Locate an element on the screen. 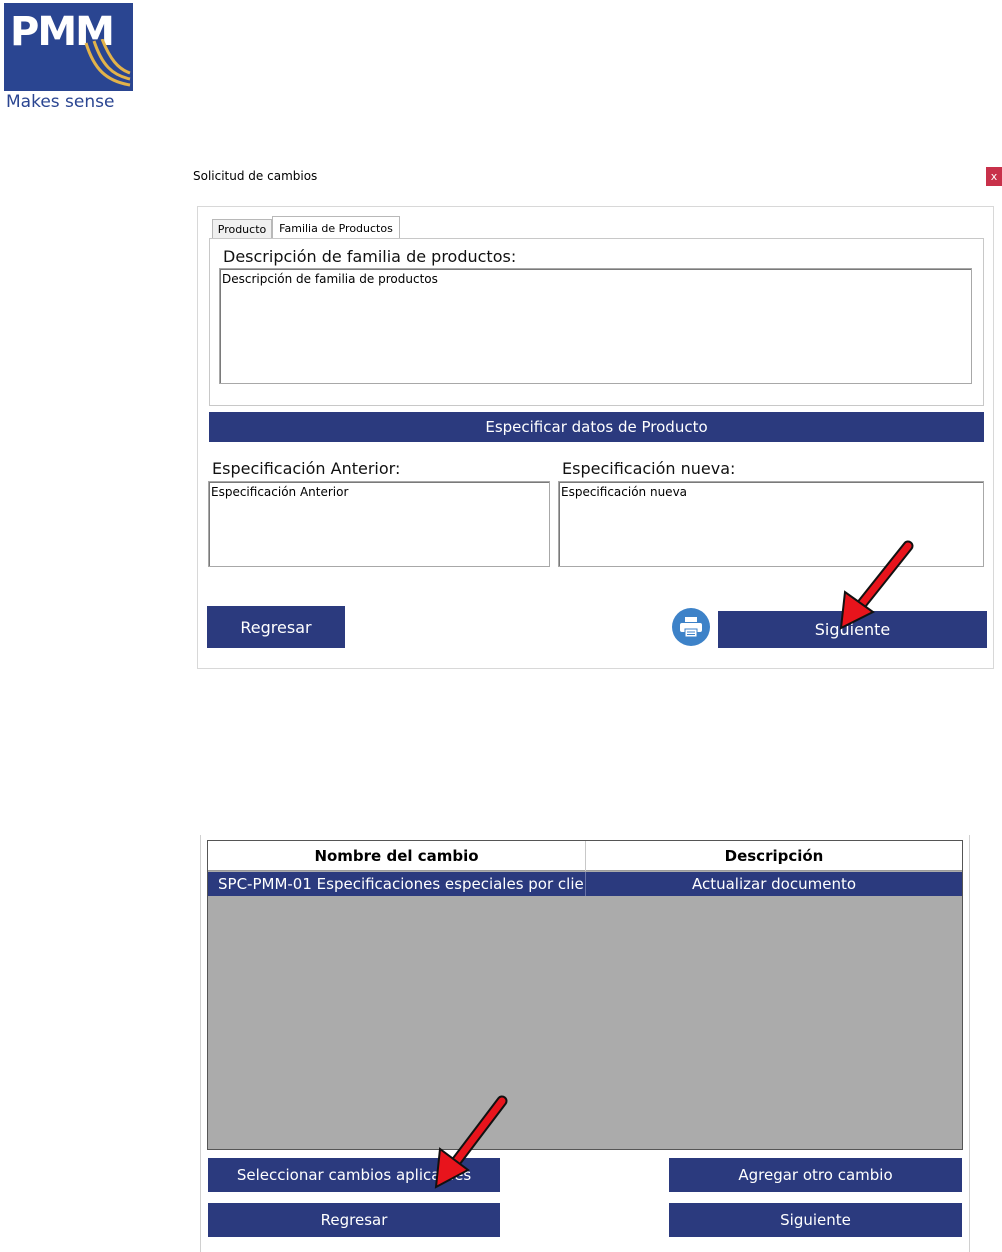 The width and height of the screenshot is (1002, 1252). tab-familia-productos: Familia de Productos is located at coordinates (336, 227).